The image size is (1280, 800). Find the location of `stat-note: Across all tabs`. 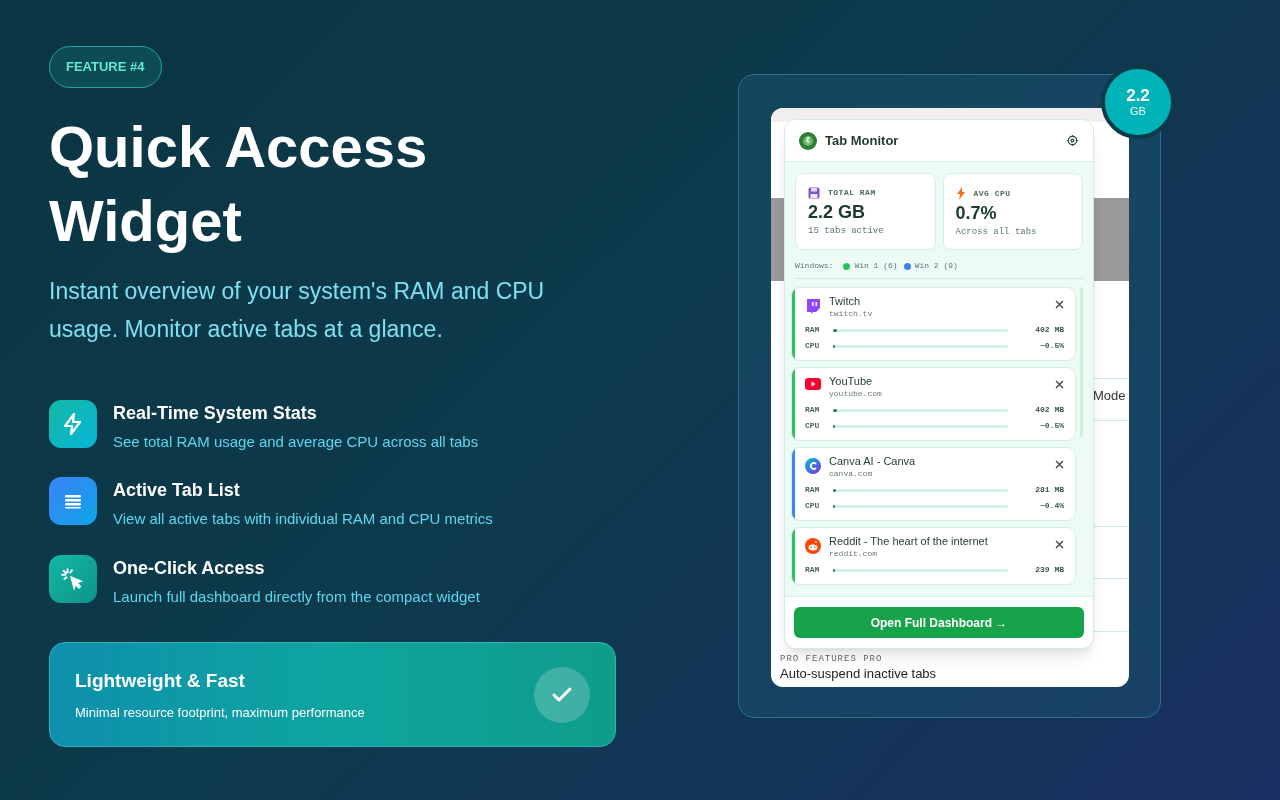

stat-note: Across all tabs is located at coordinates (996, 232).